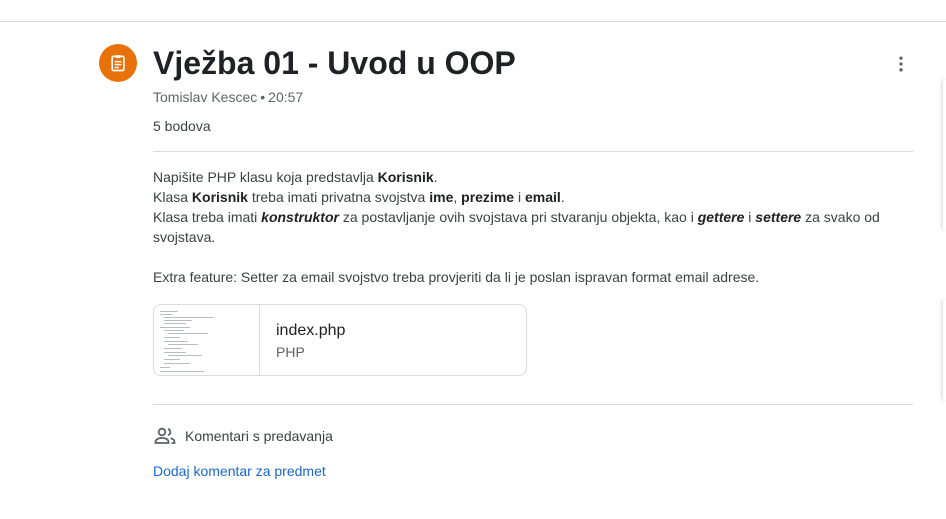  Describe the element at coordinates (488, 197) in the screenshot. I see `property-prezime: prezime` at that location.